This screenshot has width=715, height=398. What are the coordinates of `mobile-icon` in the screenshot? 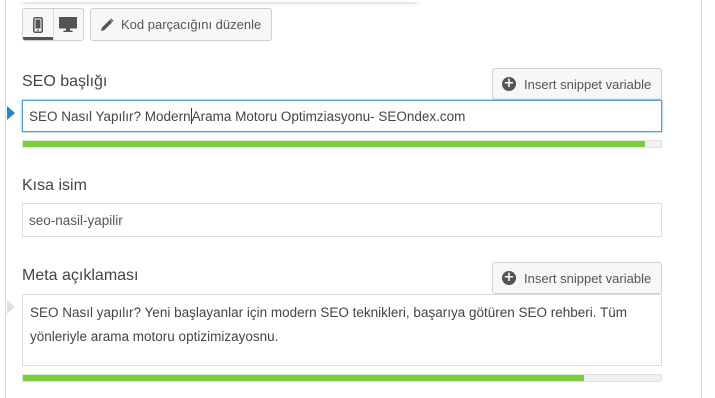 It's located at (37, 24).